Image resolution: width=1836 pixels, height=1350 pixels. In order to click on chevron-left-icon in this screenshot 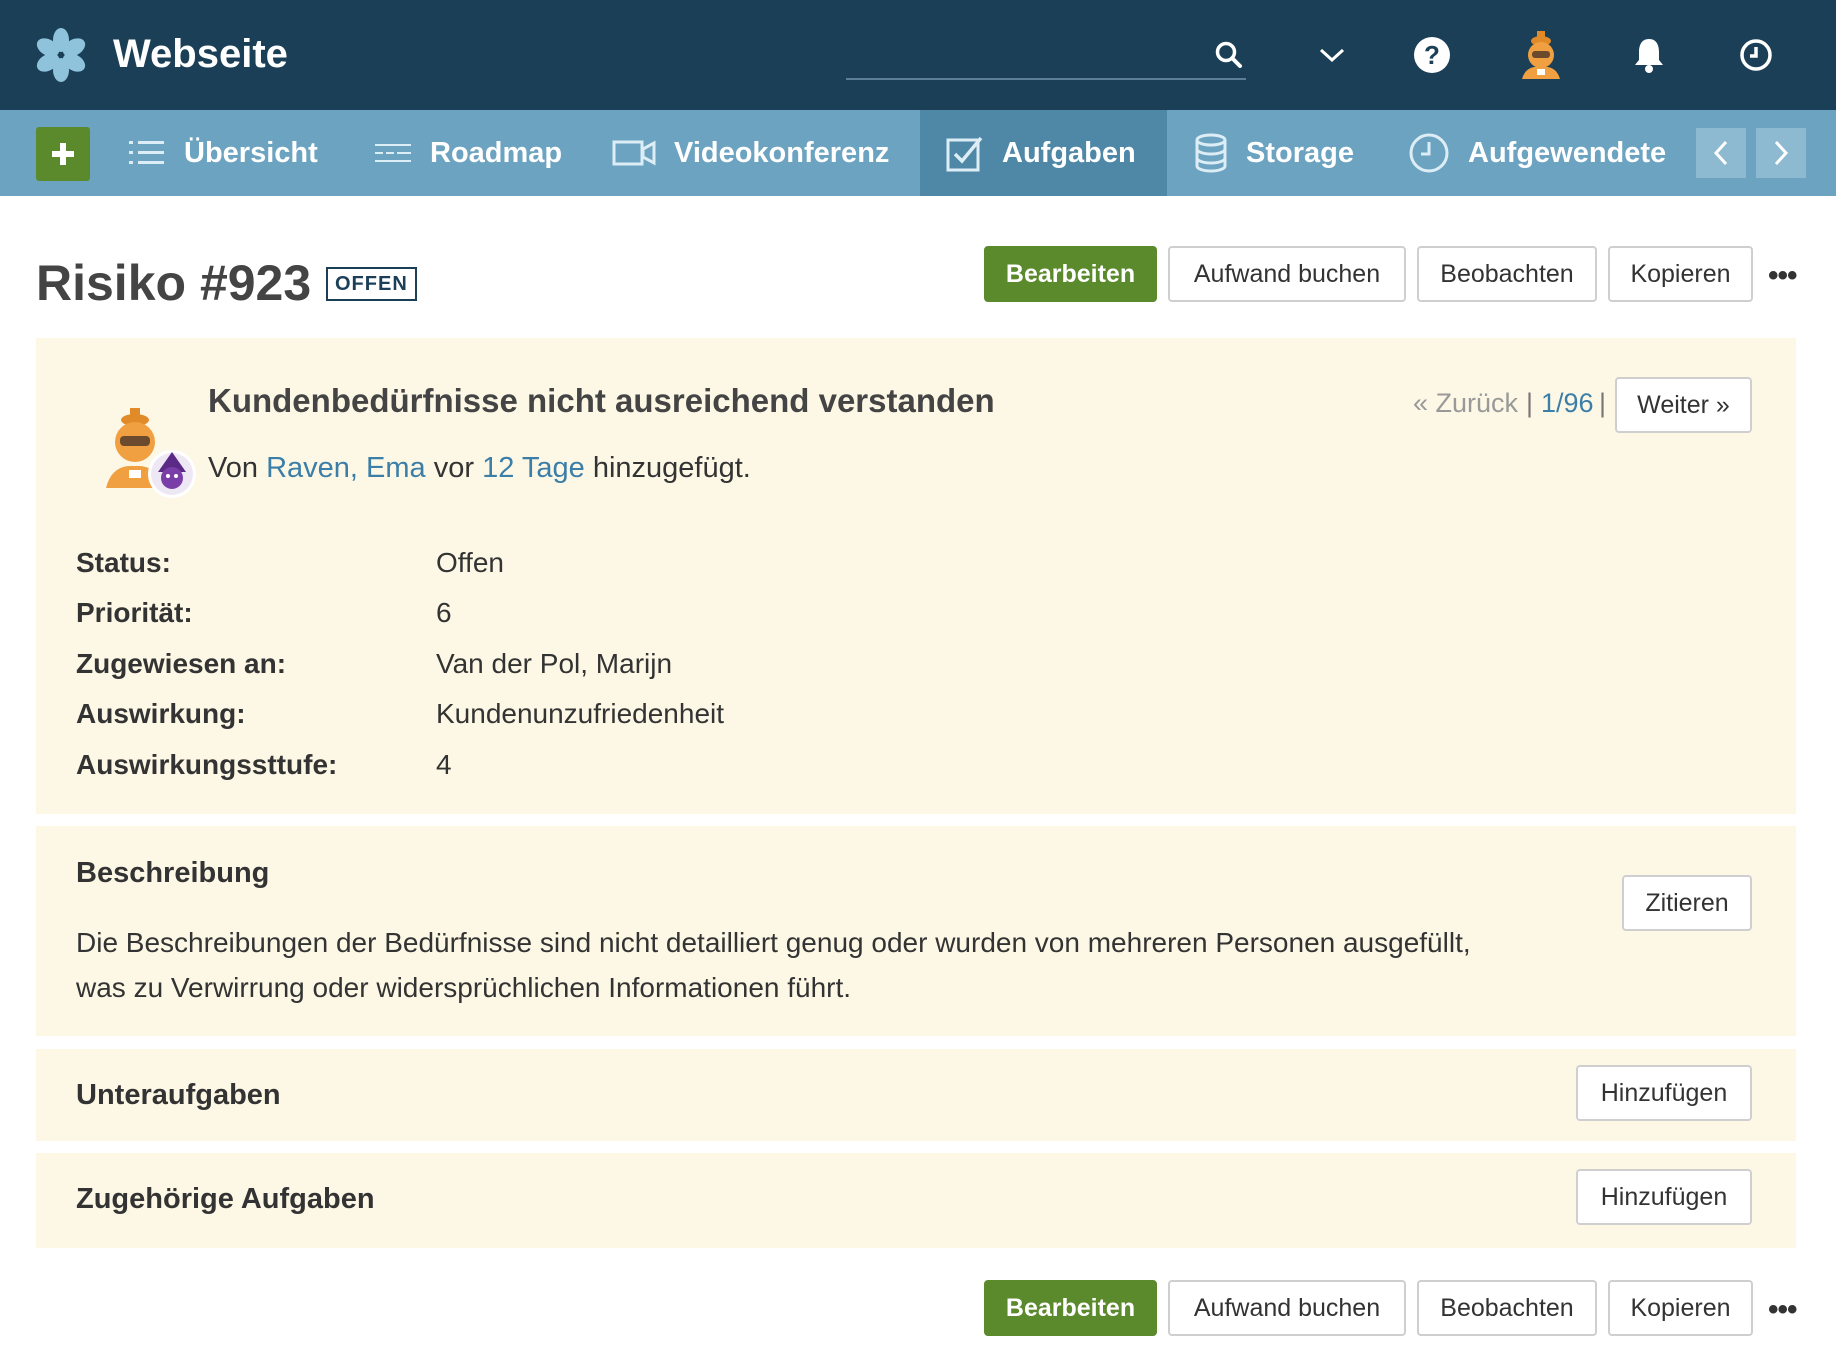, I will do `click(1720, 153)`.